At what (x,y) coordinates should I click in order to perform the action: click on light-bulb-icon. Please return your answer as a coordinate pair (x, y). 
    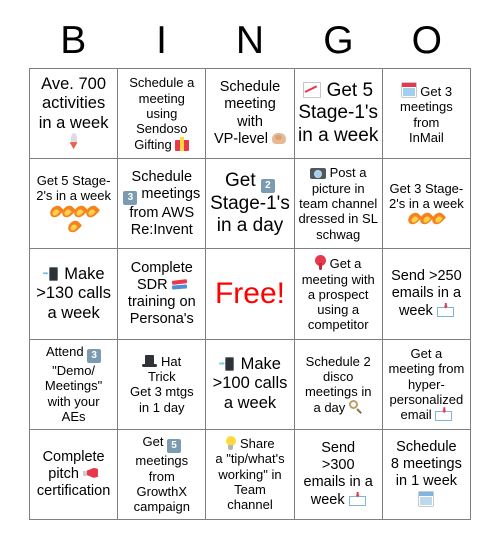
    Looking at the image, I should click on (230, 443).